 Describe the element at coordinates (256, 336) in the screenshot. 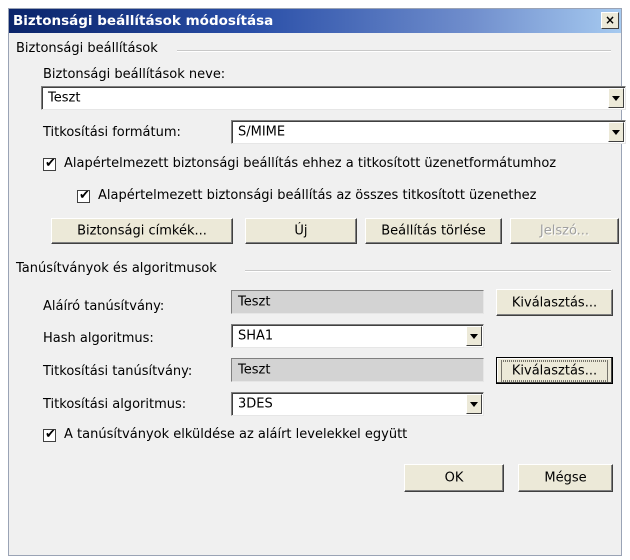

I see `hash-algorithm-value: SHA1` at that location.